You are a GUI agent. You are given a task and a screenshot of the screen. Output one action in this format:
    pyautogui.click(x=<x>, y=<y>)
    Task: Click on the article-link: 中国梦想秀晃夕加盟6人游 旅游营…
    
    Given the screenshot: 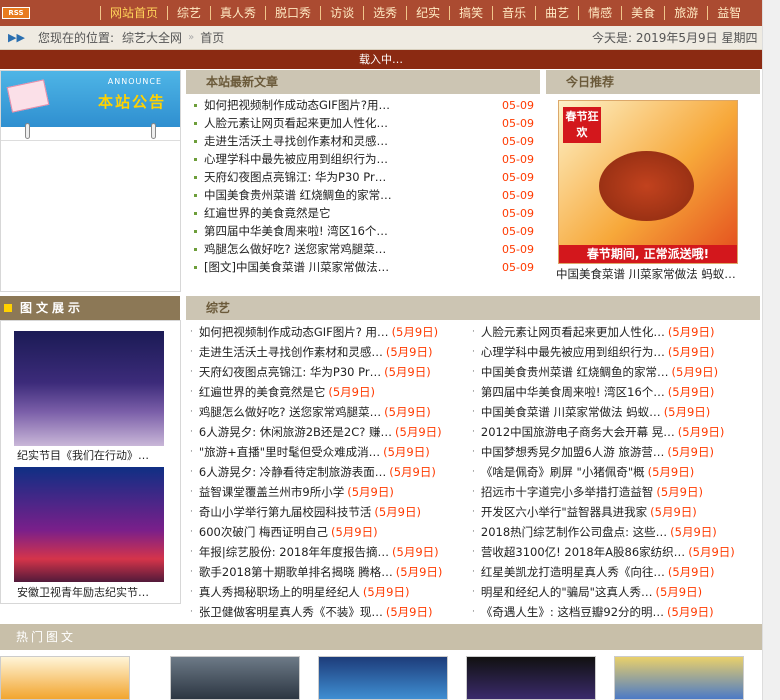 What is the action you would take?
    pyautogui.click(x=572, y=452)
    